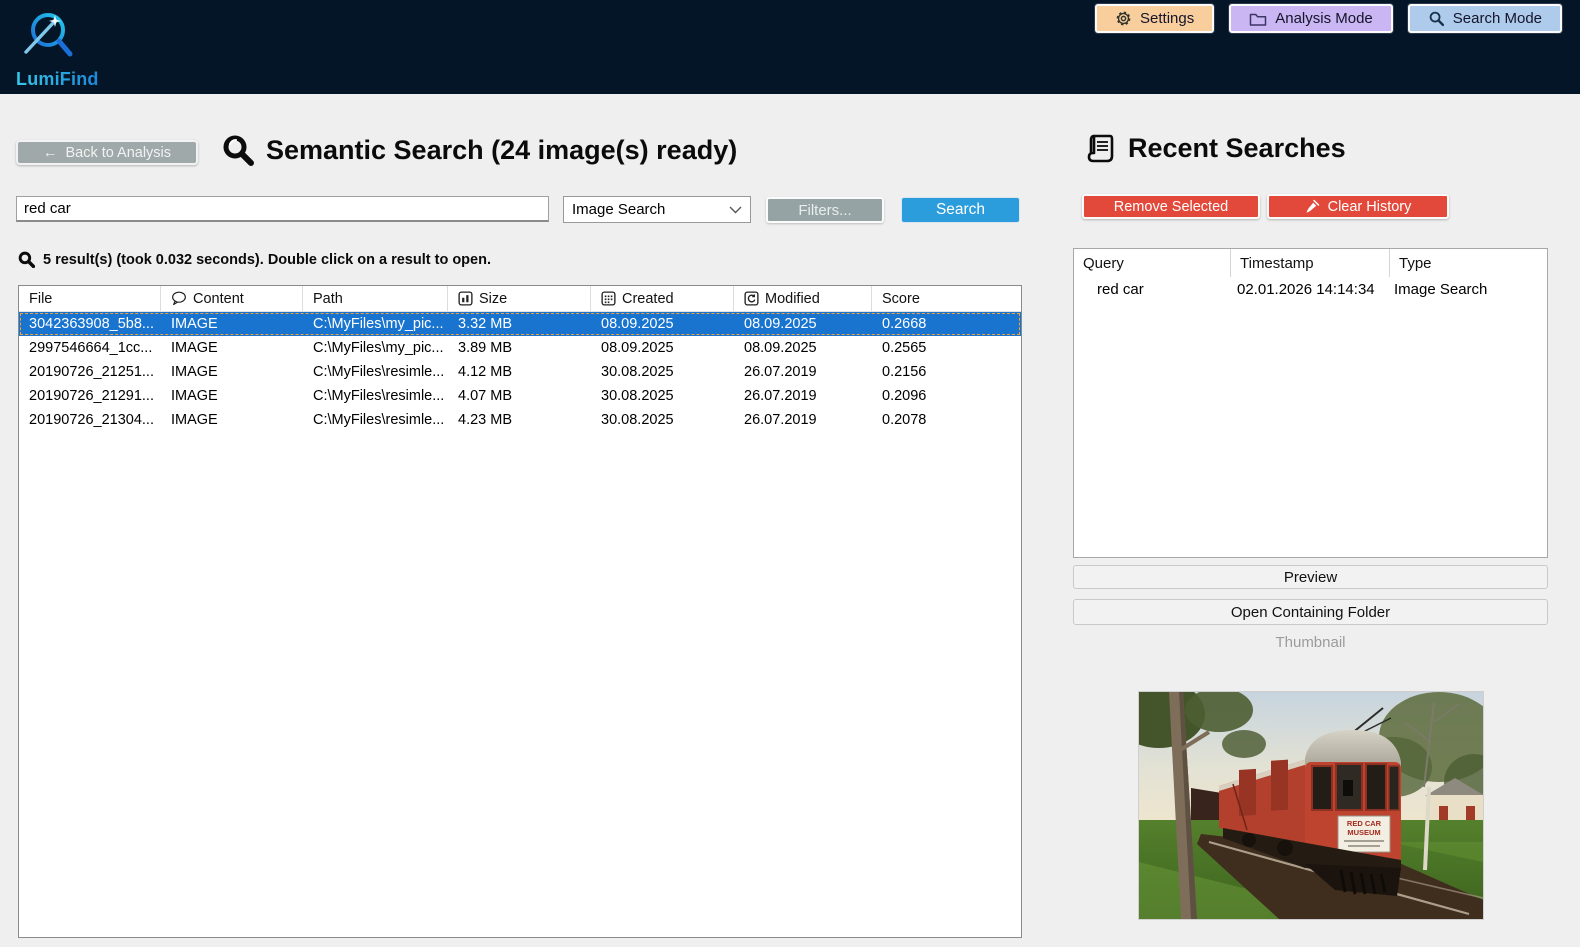 The width and height of the screenshot is (1580, 947). I want to click on search-mode-button: Search Mode, so click(1484, 18).